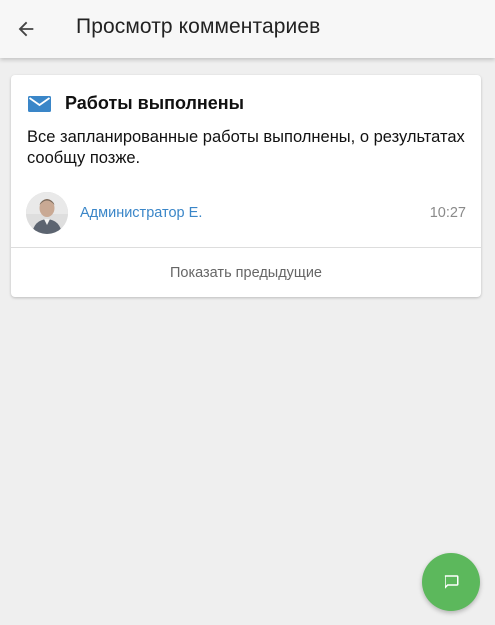 The width and height of the screenshot is (495, 625). I want to click on page-title: Просмотр комментариев, so click(198, 26).